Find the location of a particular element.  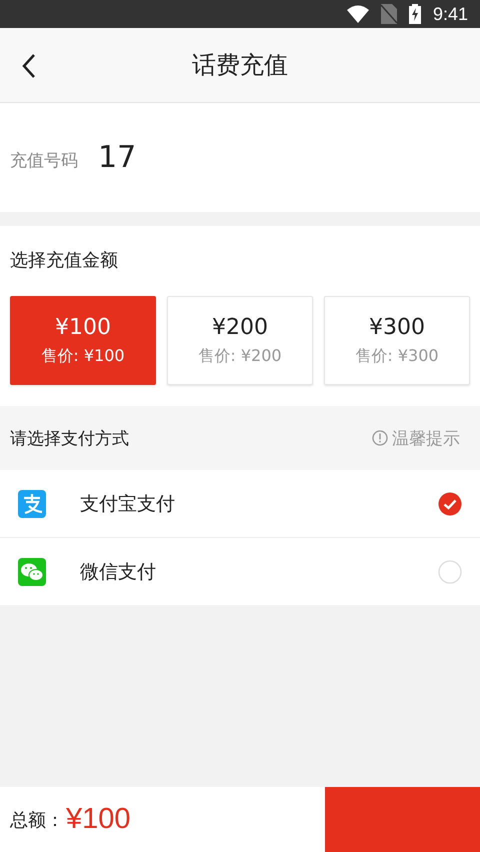

total-label: 总额： is located at coordinates (37, 820).